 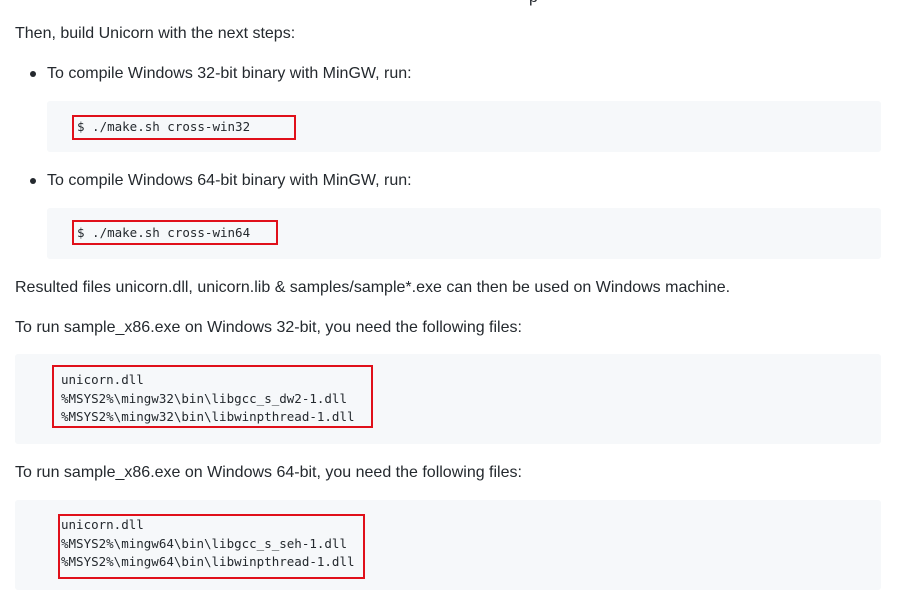 What do you see at coordinates (464, 126) in the screenshot?
I see `step-1-code-block: $ ./make.sh cross-win32` at bounding box center [464, 126].